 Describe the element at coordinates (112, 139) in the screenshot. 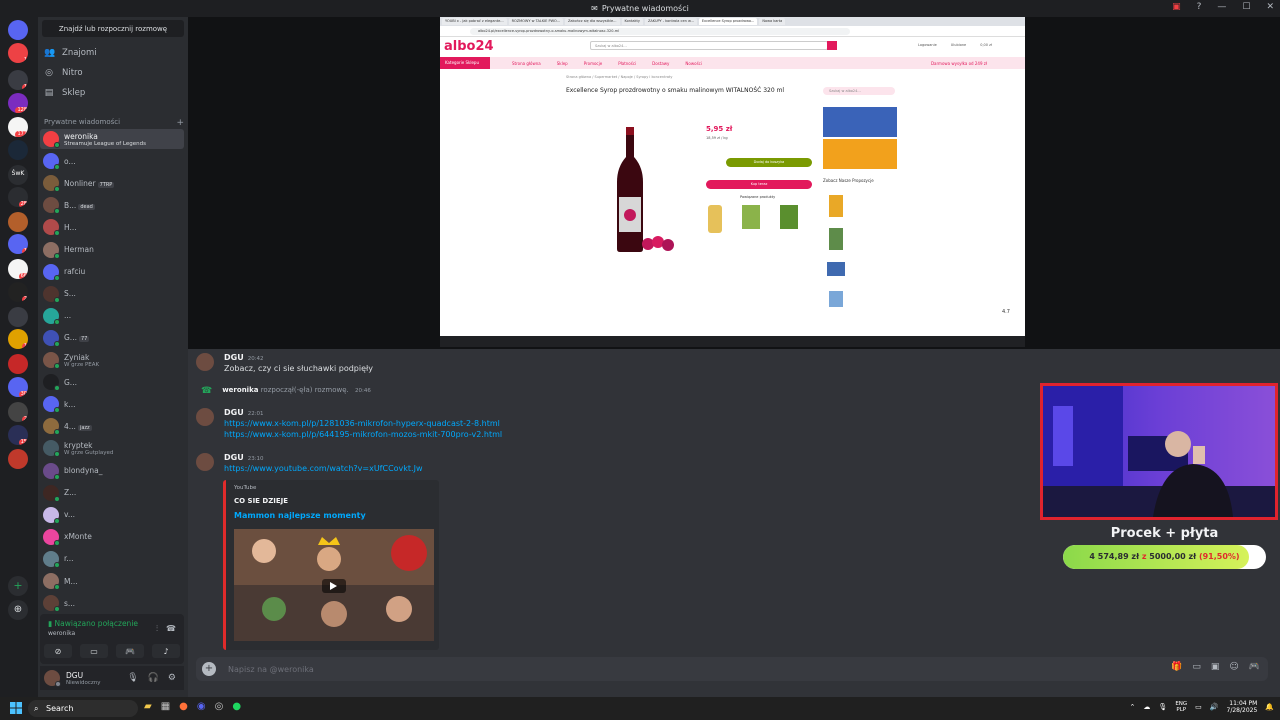

I see `dm-item: weronika Streamuje League of Legends` at that location.